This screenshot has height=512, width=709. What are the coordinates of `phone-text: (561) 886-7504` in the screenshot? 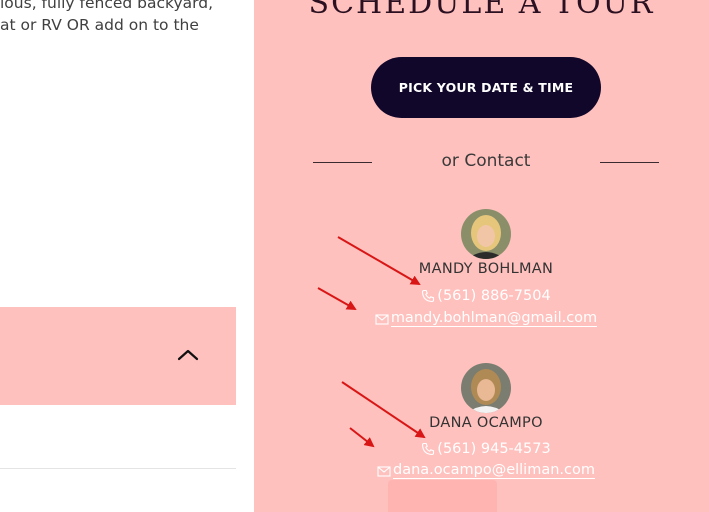 It's located at (494, 296).